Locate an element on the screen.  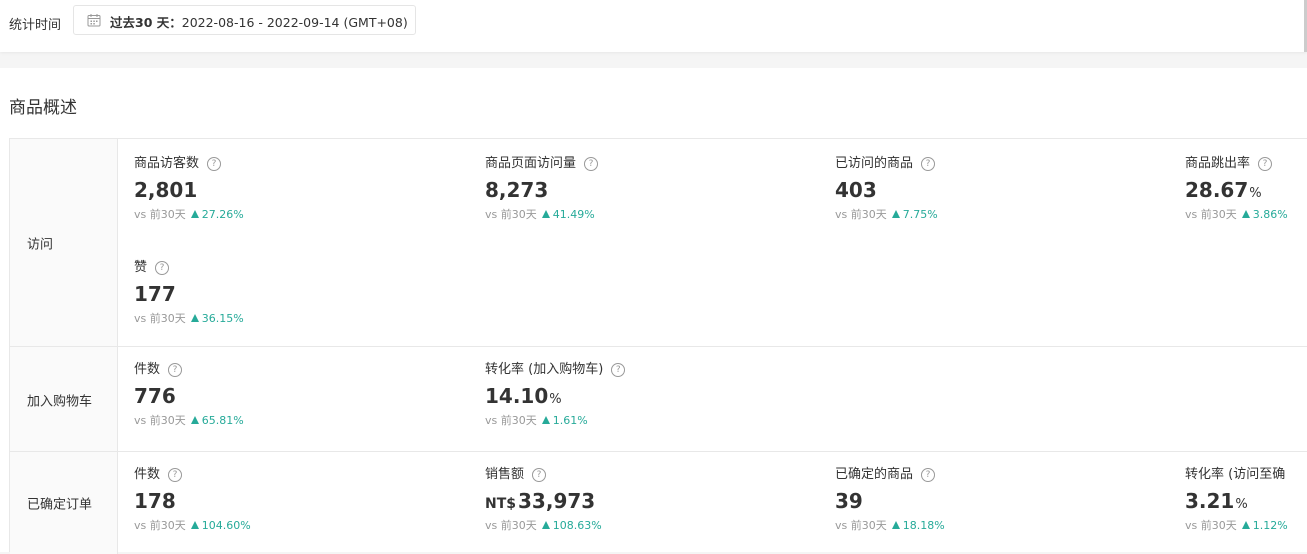
metric-compare: vs 前30天 18.18% is located at coordinates (890, 525).